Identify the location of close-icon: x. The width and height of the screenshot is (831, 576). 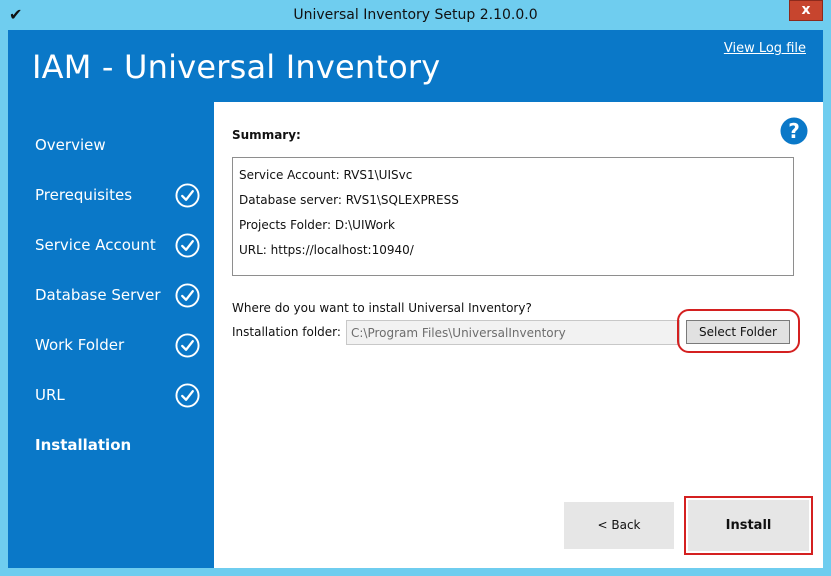
(806, 10).